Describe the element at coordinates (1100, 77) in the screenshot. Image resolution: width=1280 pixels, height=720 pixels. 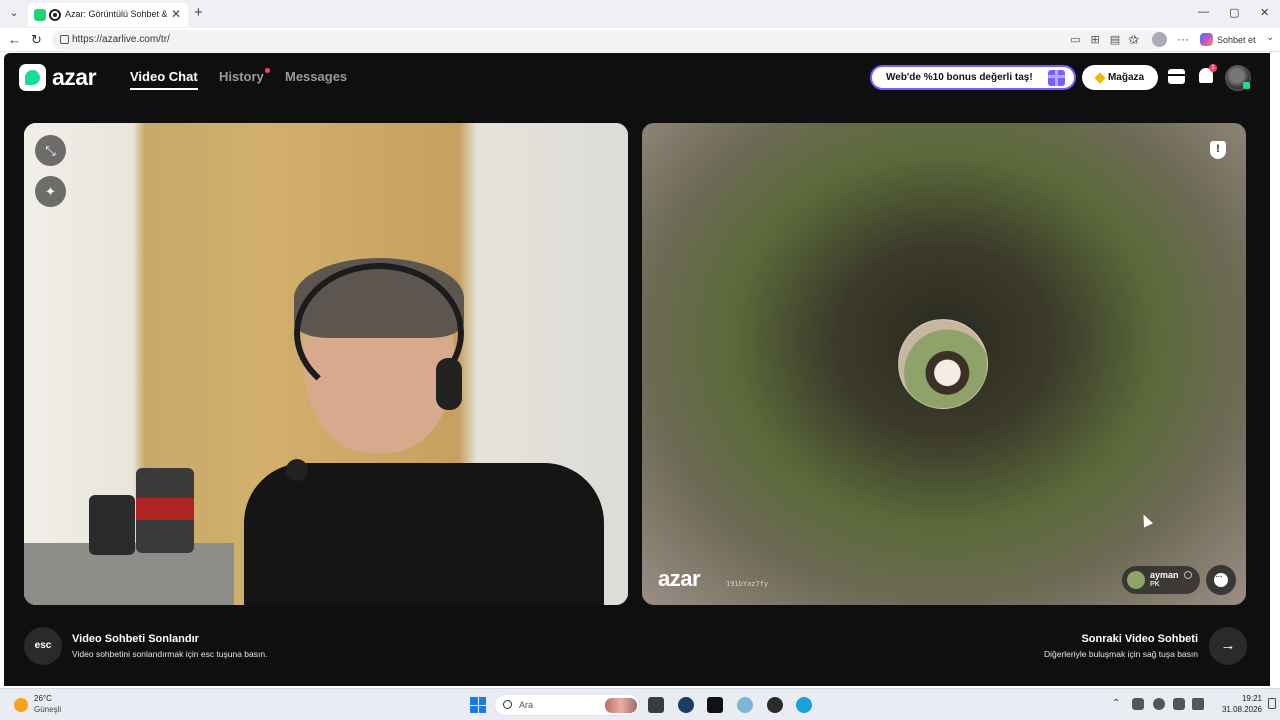
I see `gem-icon` at that location.